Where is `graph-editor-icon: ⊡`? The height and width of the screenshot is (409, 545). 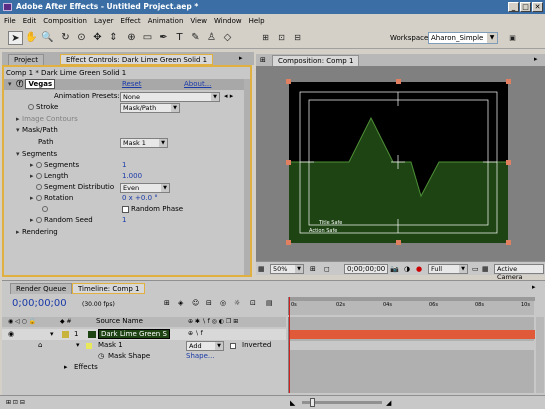 graph-editor-icon: ⊡ is located at coordinates (253, 303).